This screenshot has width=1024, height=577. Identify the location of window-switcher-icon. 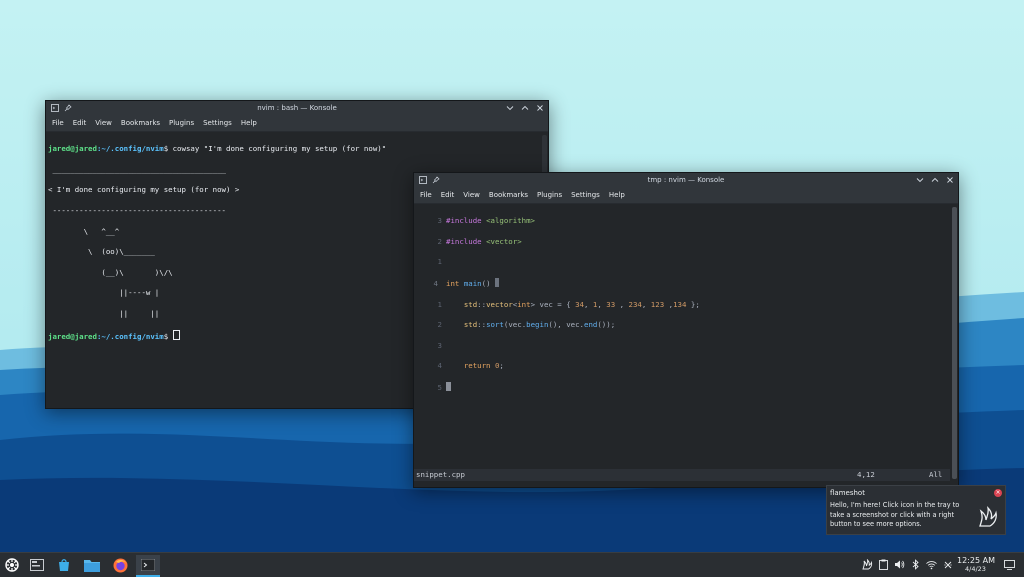
(37, 565).